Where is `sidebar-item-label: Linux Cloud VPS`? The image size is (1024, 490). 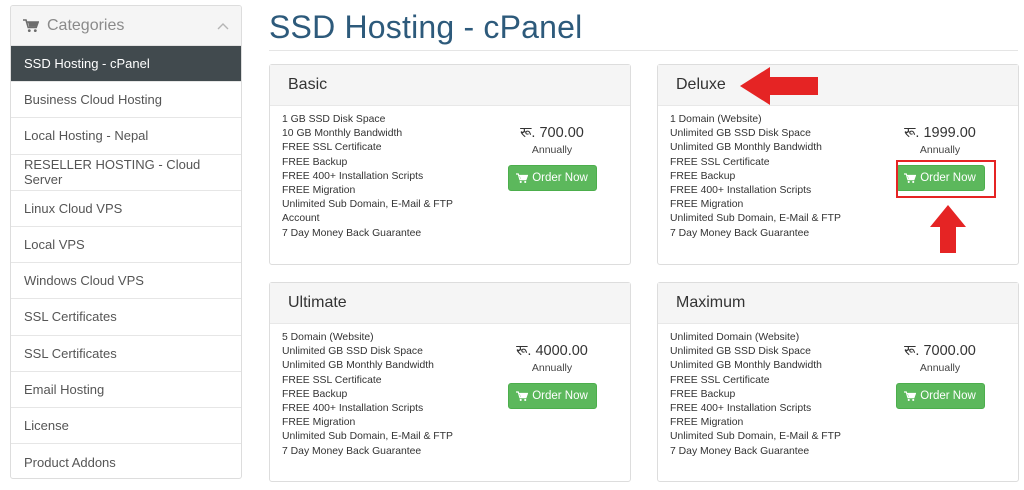 sidebar-item-label: Linux Cloud VPS is located at coordinates (73, 208).